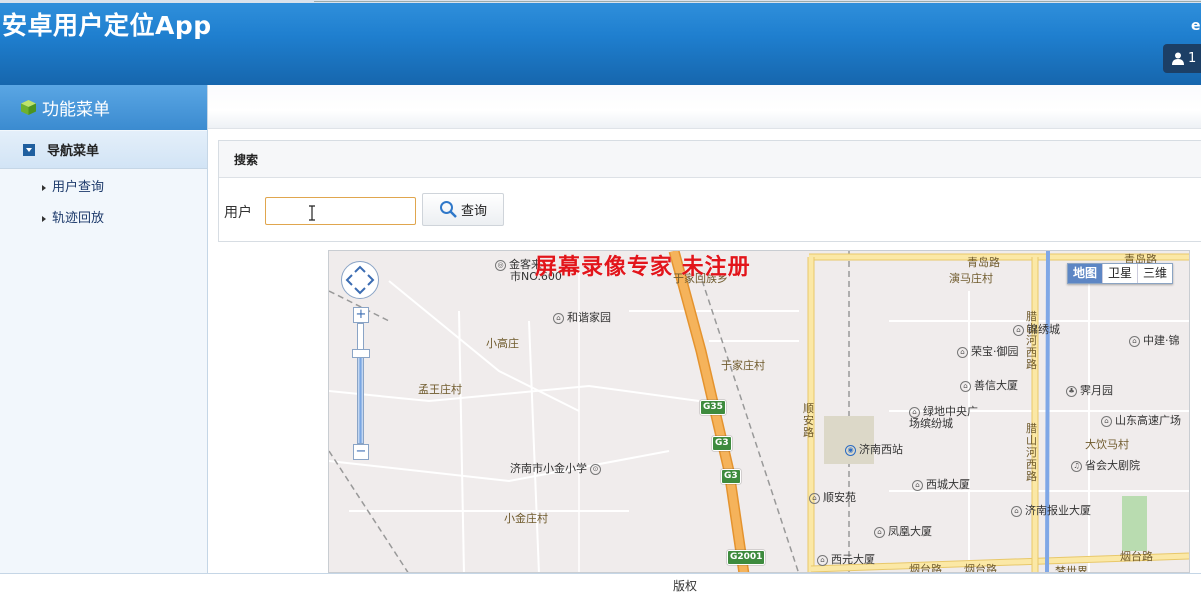 This screenshot has height=594, width=1201. I want to click on header-glyph: e, so click(1196, 26).